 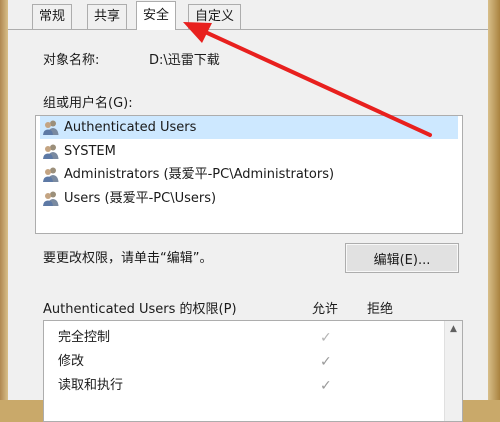 What do you see at coordinates (184, 60) in the screenshot?
I see `object-name-value: D:\迅雷下载` at bounding box center [184, 60].